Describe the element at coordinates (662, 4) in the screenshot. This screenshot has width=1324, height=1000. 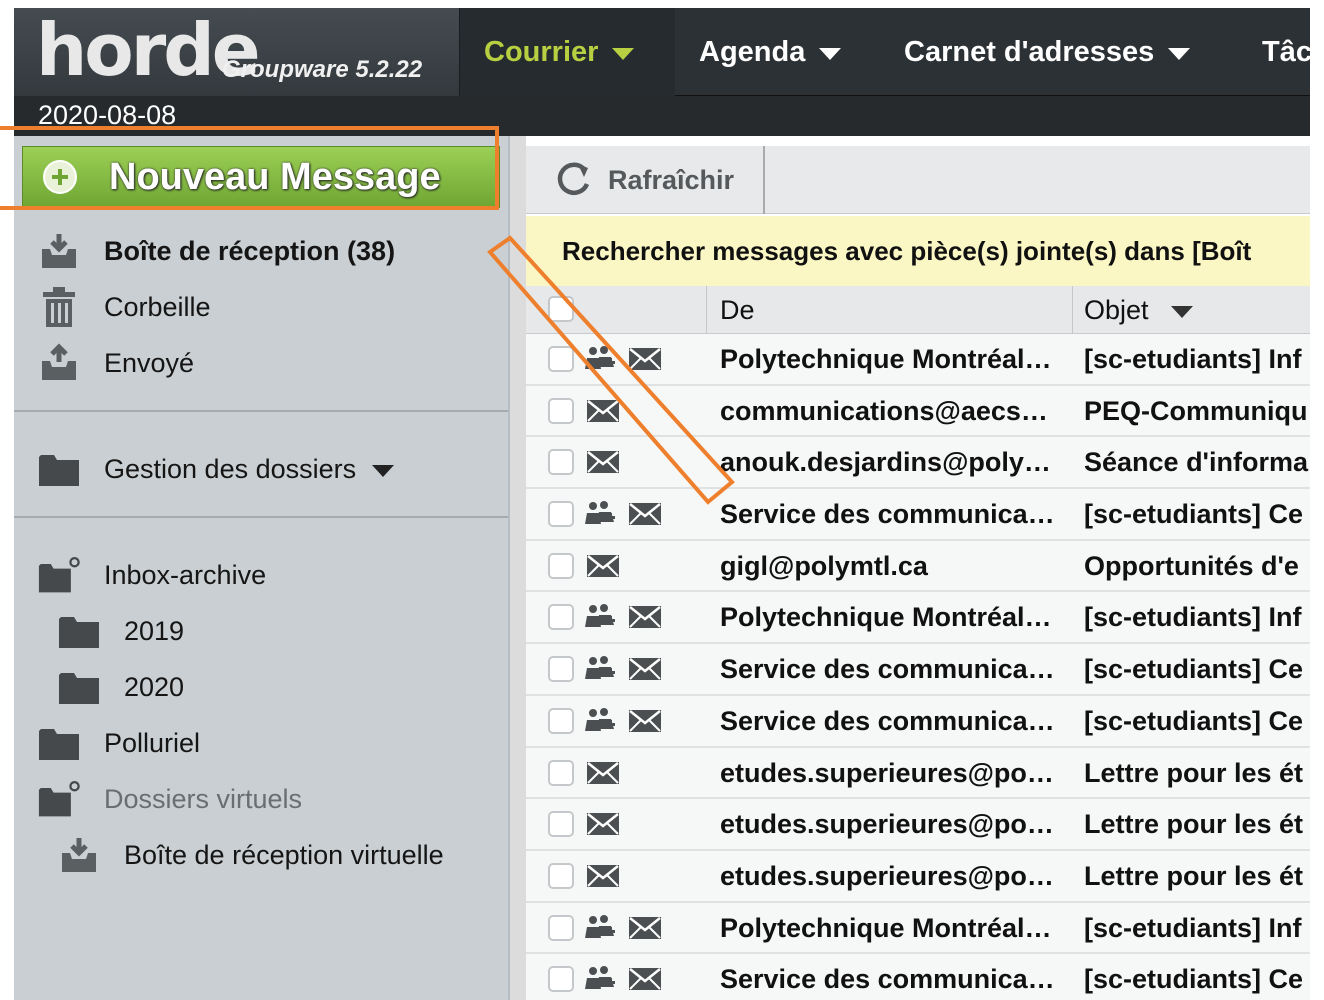
I see `cropped-top-text` at that location.